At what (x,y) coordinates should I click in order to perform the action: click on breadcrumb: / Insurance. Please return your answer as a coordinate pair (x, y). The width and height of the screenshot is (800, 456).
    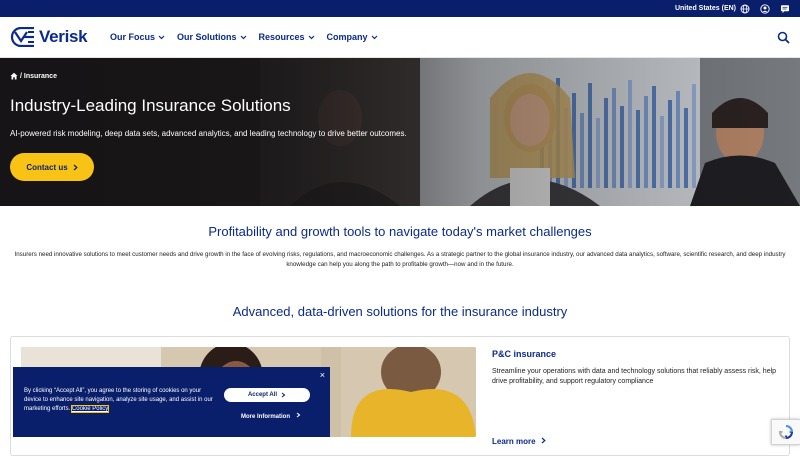
    Looking at the image, I should click on (33, 76).